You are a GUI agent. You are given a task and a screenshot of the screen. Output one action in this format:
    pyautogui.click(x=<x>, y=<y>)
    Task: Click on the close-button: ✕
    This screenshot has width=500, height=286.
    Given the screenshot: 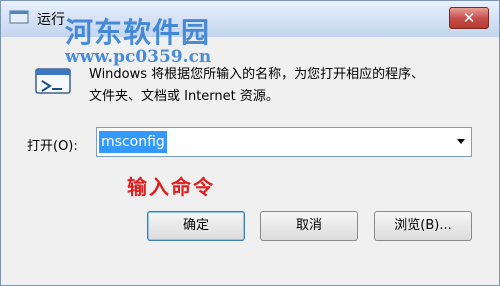 What is the action you would take?
    pyautogui.click(x=469, y=18)
    